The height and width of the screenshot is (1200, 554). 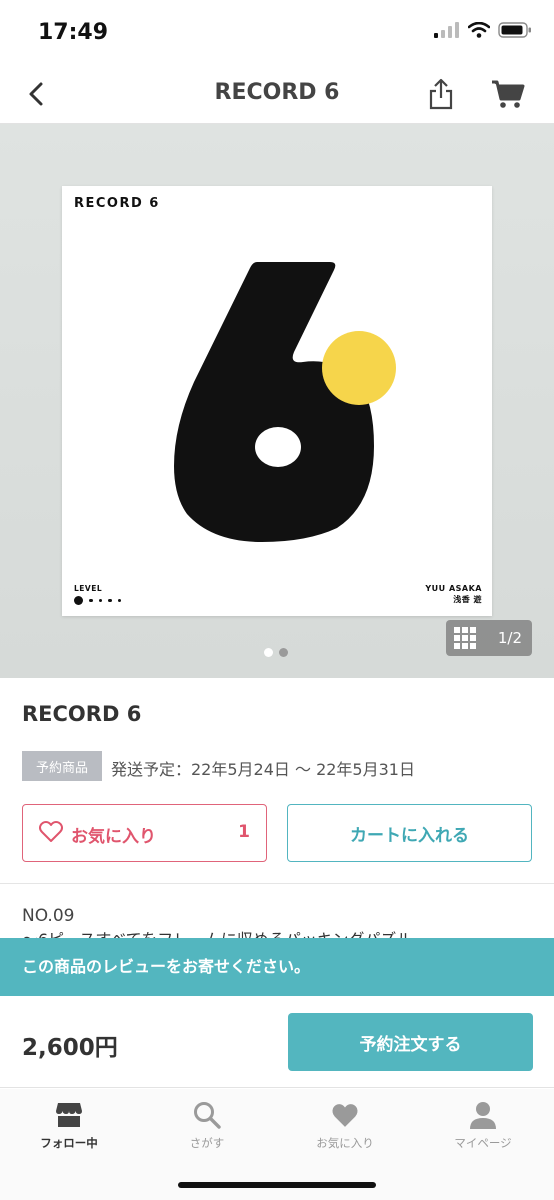 I want to click on tab-favorites: お気に入り, so click(x=345, y=1129).